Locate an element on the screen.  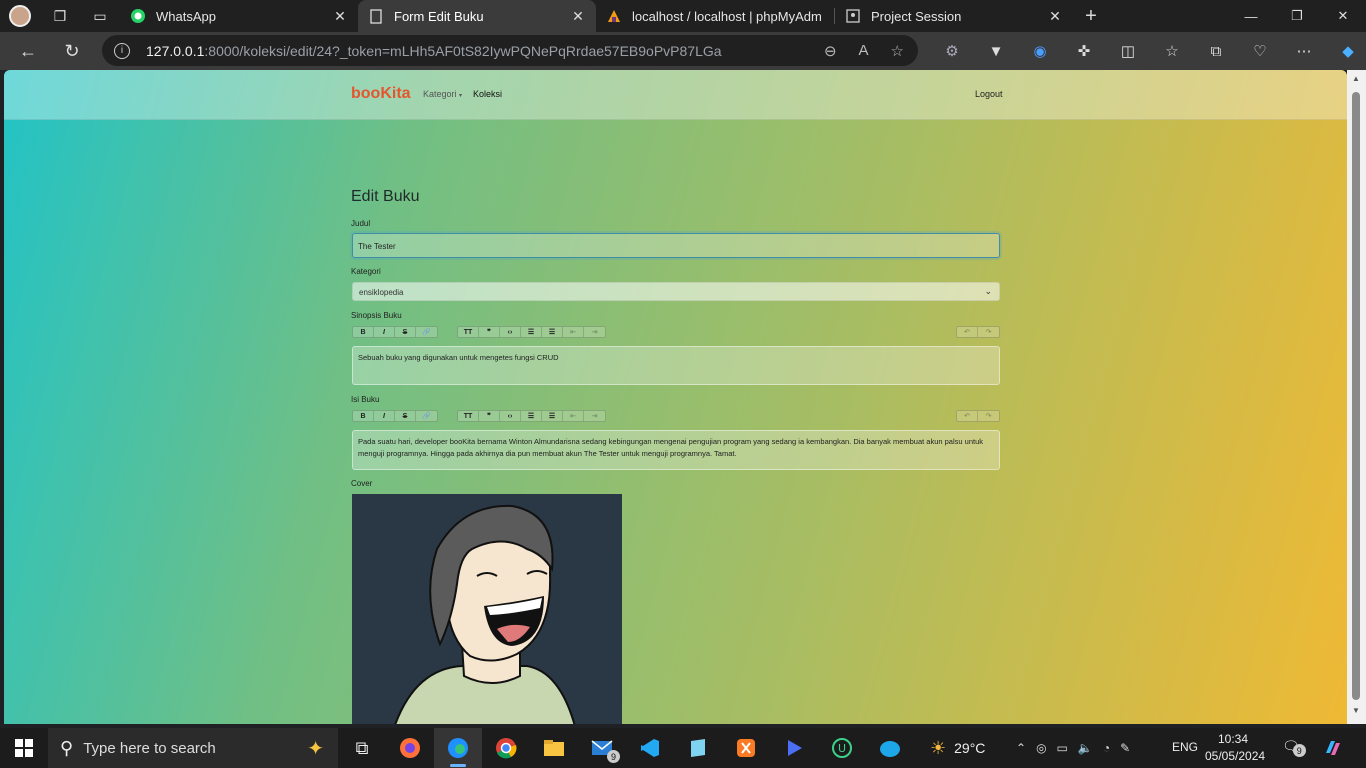
chrome-icon is located at coordinates (506, 748).